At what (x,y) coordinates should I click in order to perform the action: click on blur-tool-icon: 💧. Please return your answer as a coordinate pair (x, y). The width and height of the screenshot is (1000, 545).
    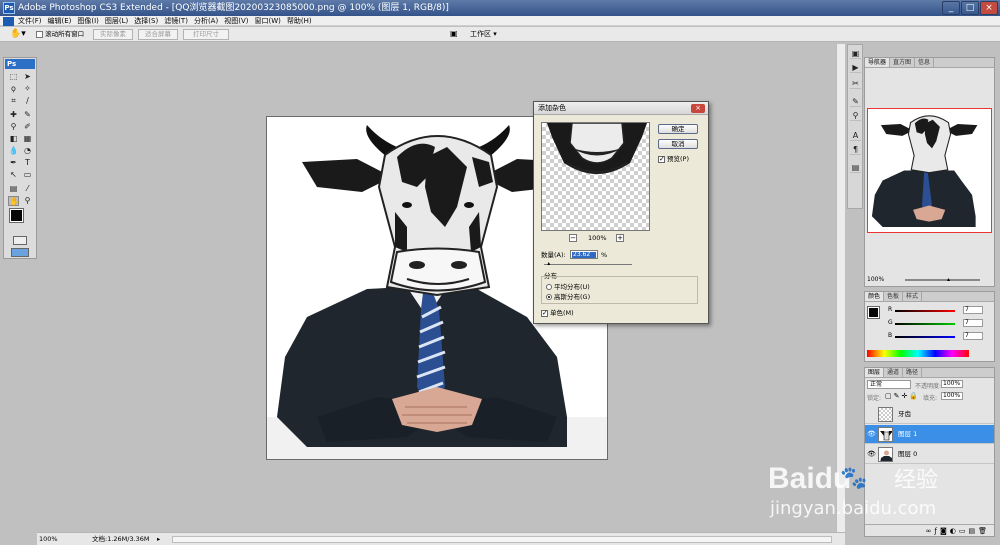
    Looking at the image, I should click on (13, 151).